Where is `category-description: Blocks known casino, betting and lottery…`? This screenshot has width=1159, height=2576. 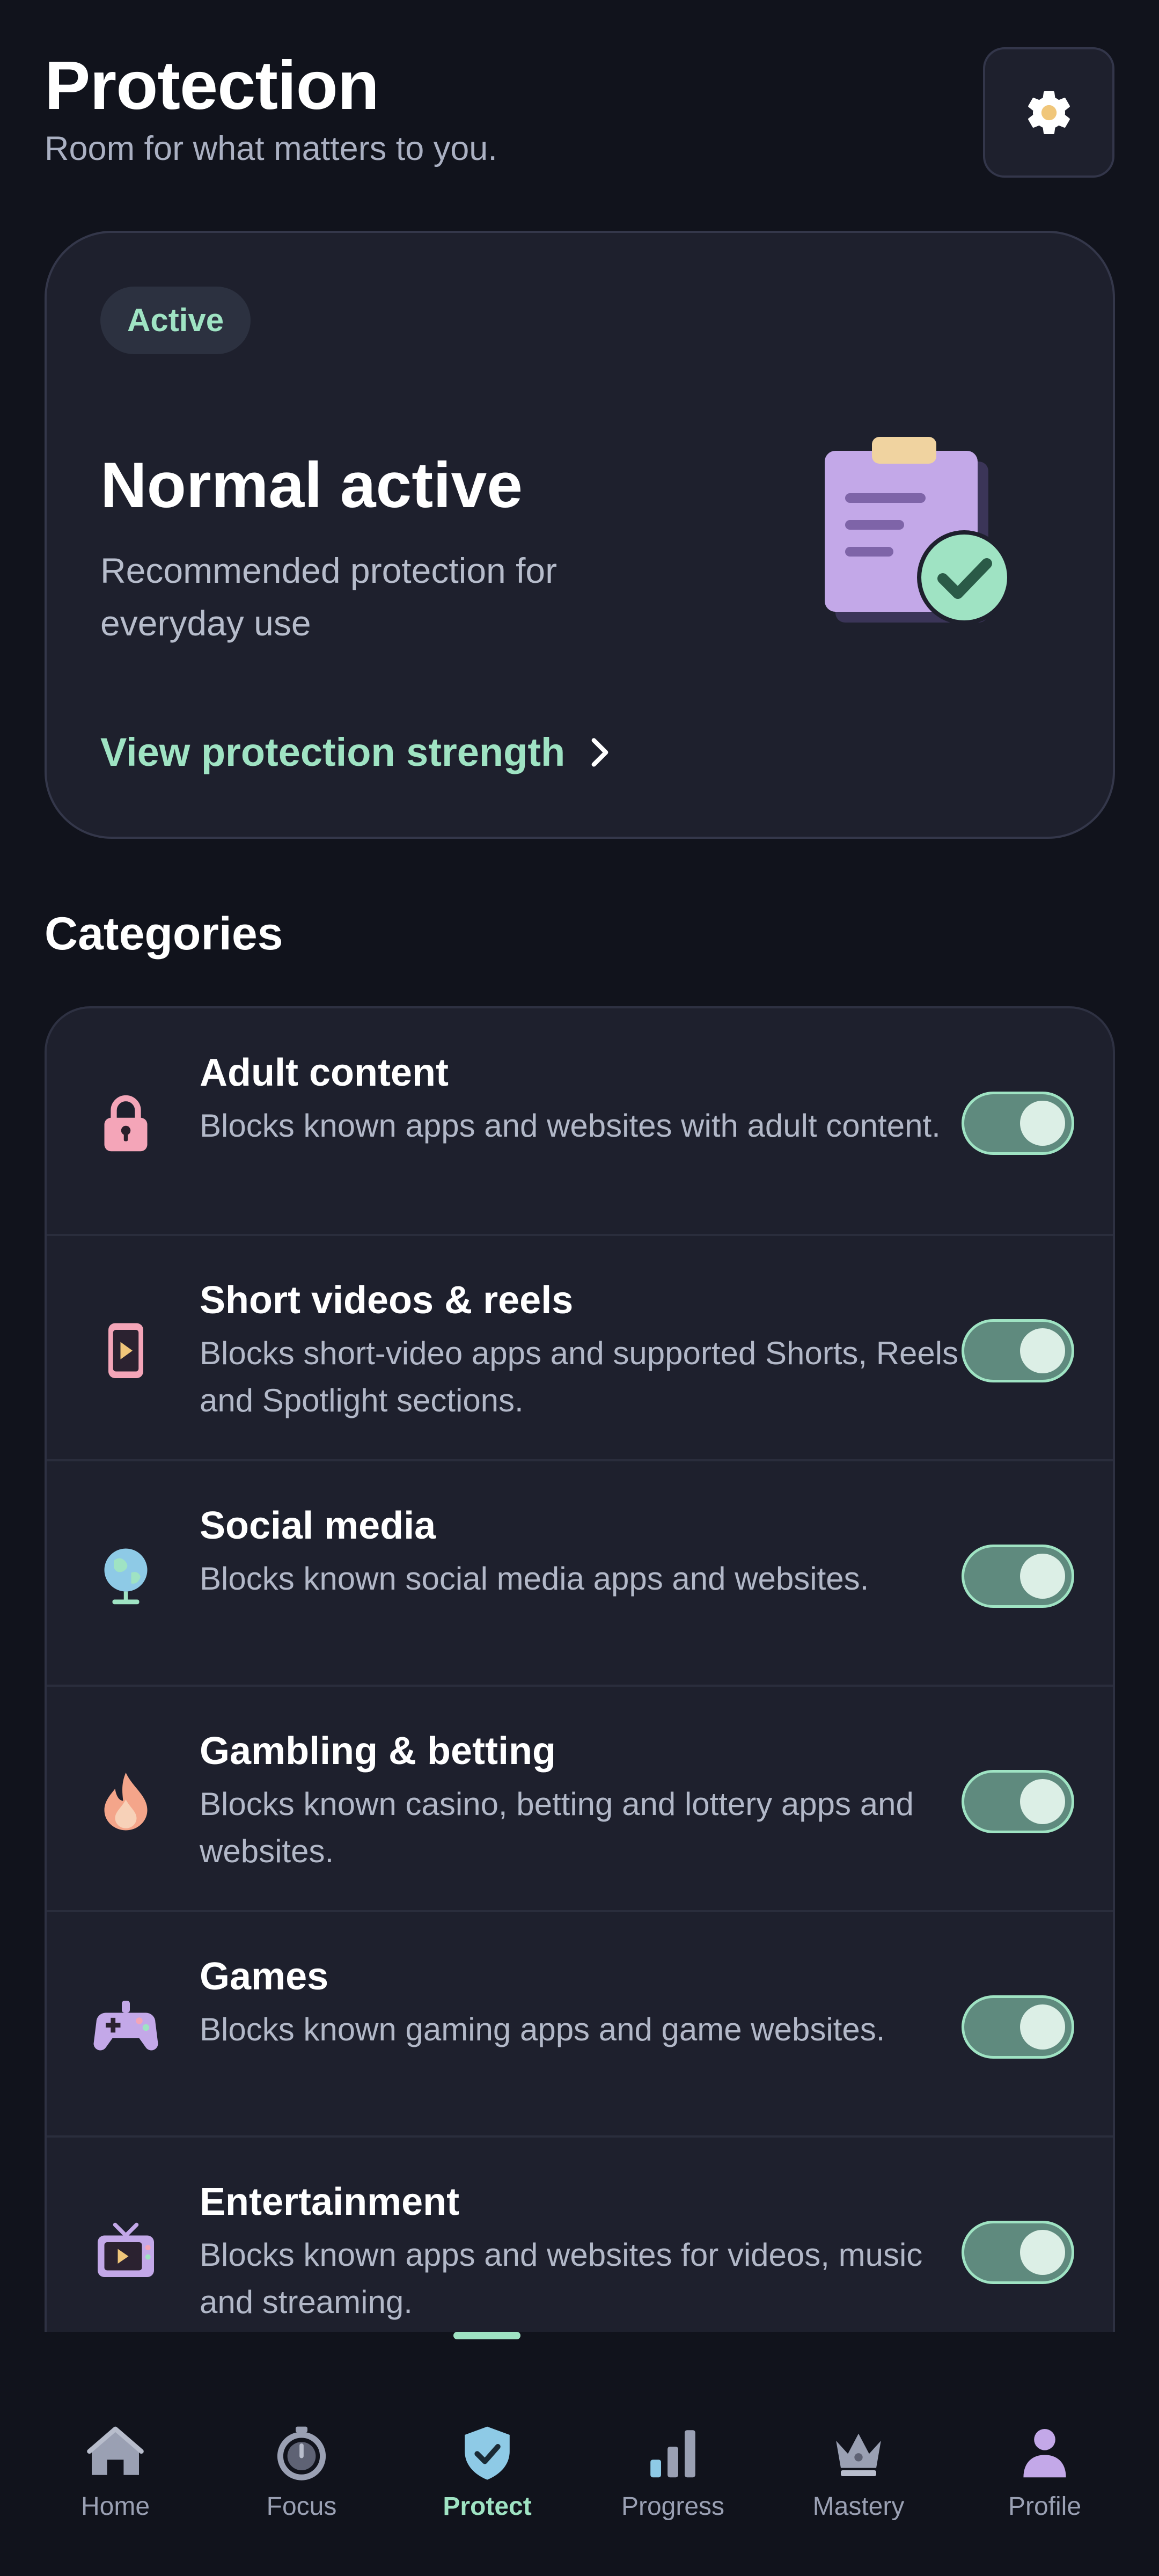
category-description: Blocks known casino, betting and lottery… is located at coordinates (557, 1827).